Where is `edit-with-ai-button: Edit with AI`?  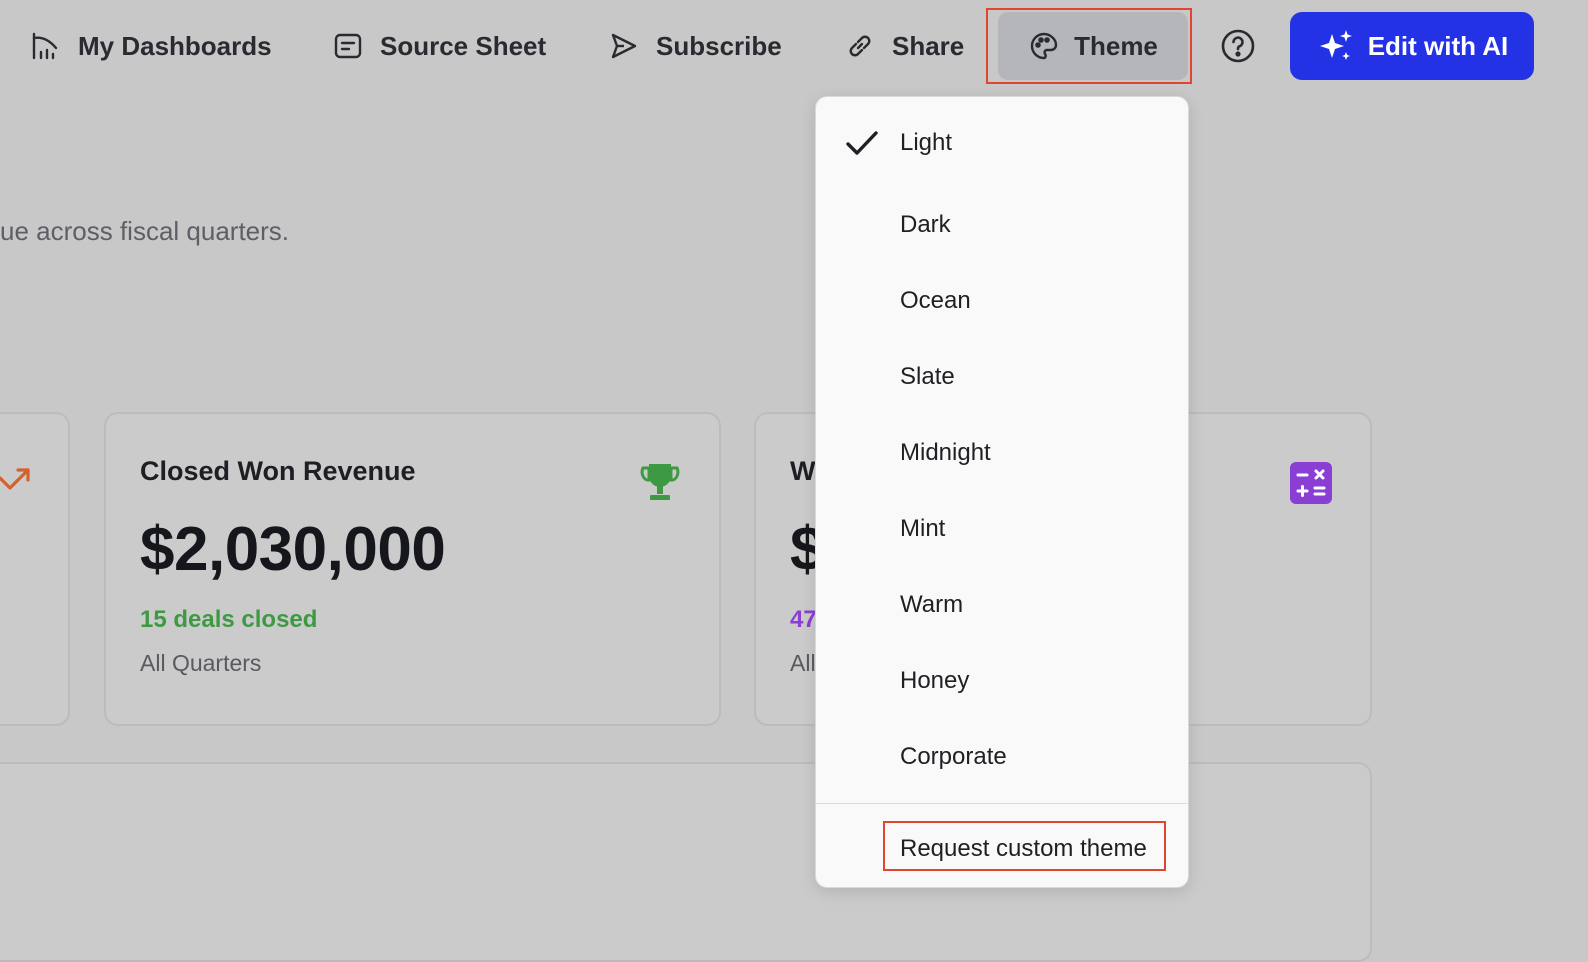
edit-with-ai-button: Edit with AI is located at coordinates (1412, 46).